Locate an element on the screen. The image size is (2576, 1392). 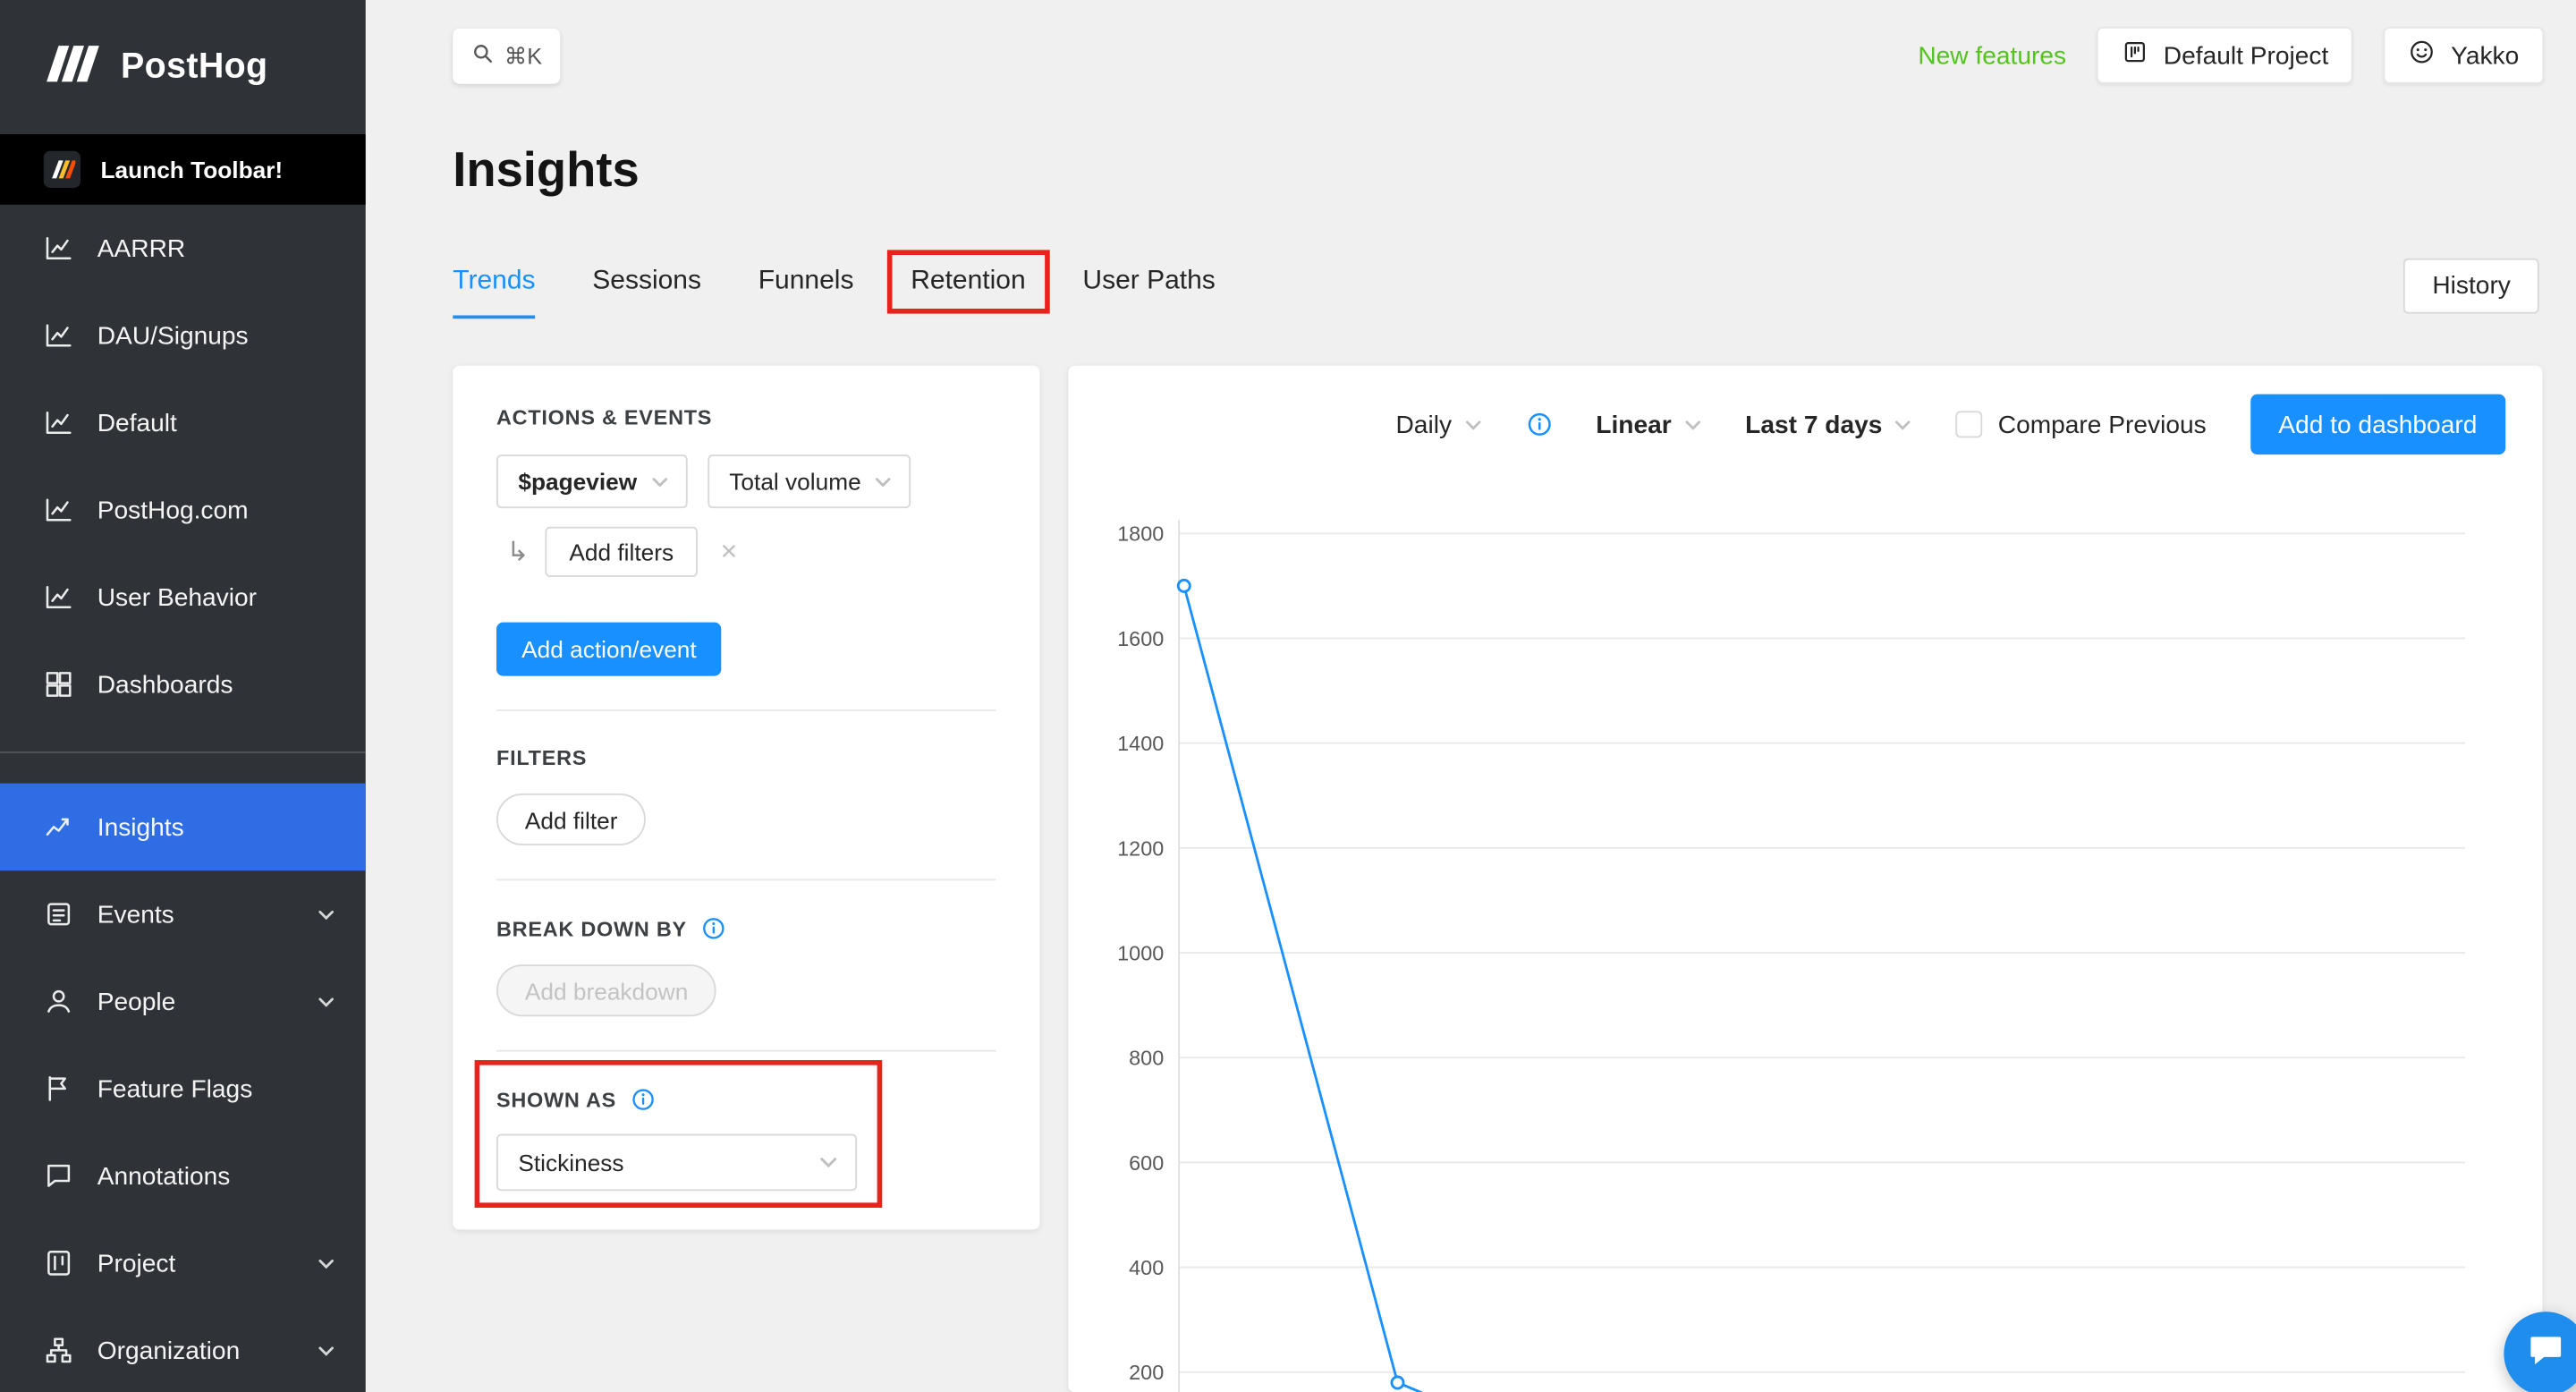
sidebar-item-dashboards: Dashboards is located at coordinates (183, 684).